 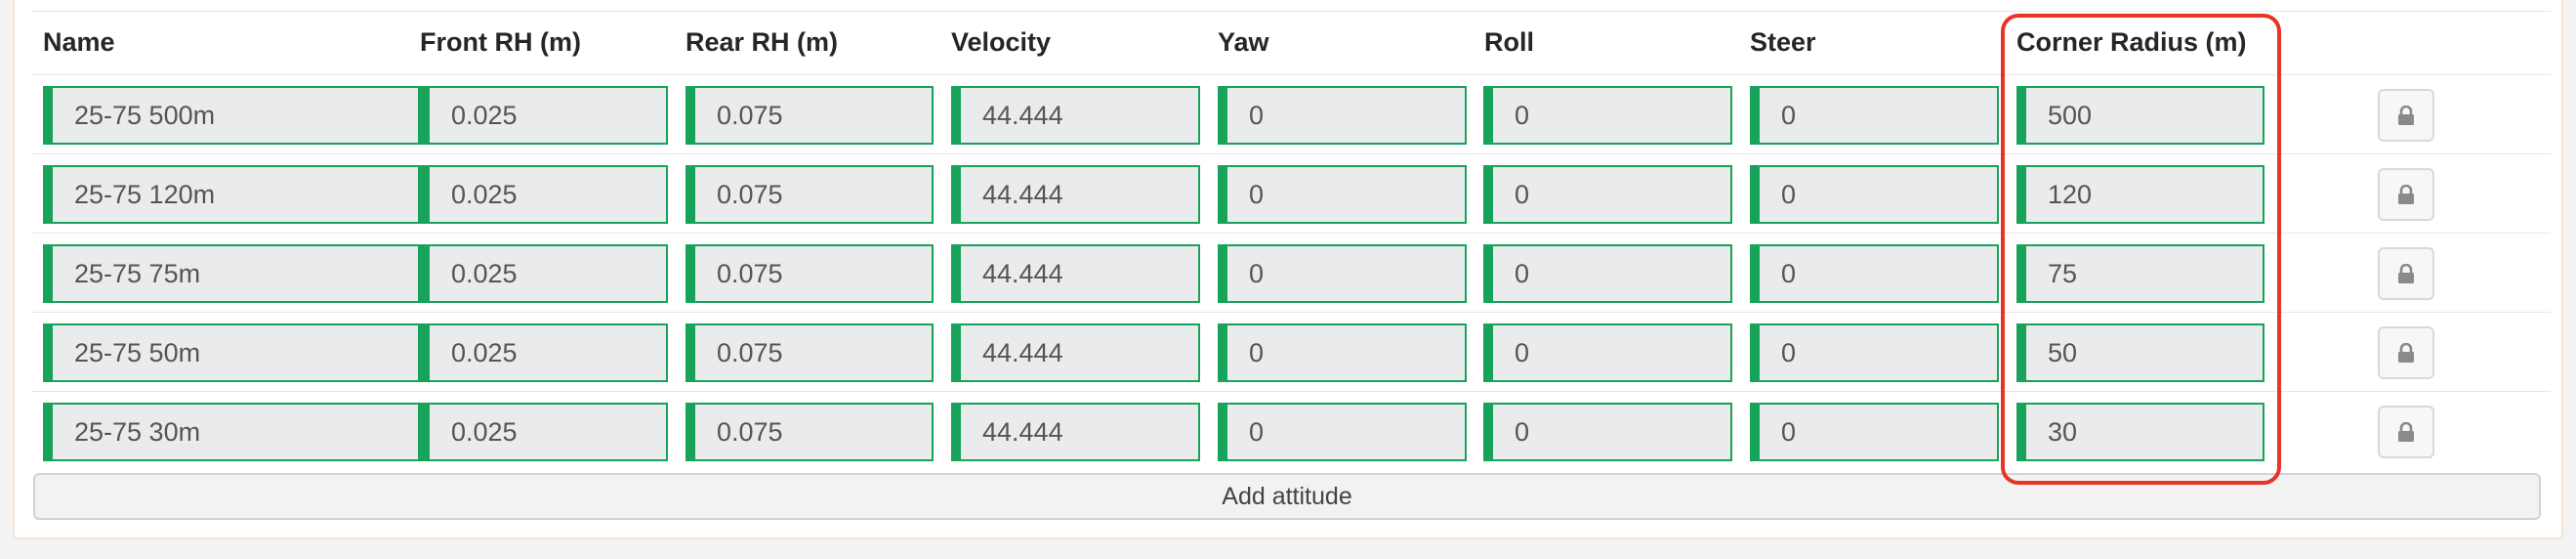 I want to click on corner-radius-field: 120, so click(x=2140, y=194).